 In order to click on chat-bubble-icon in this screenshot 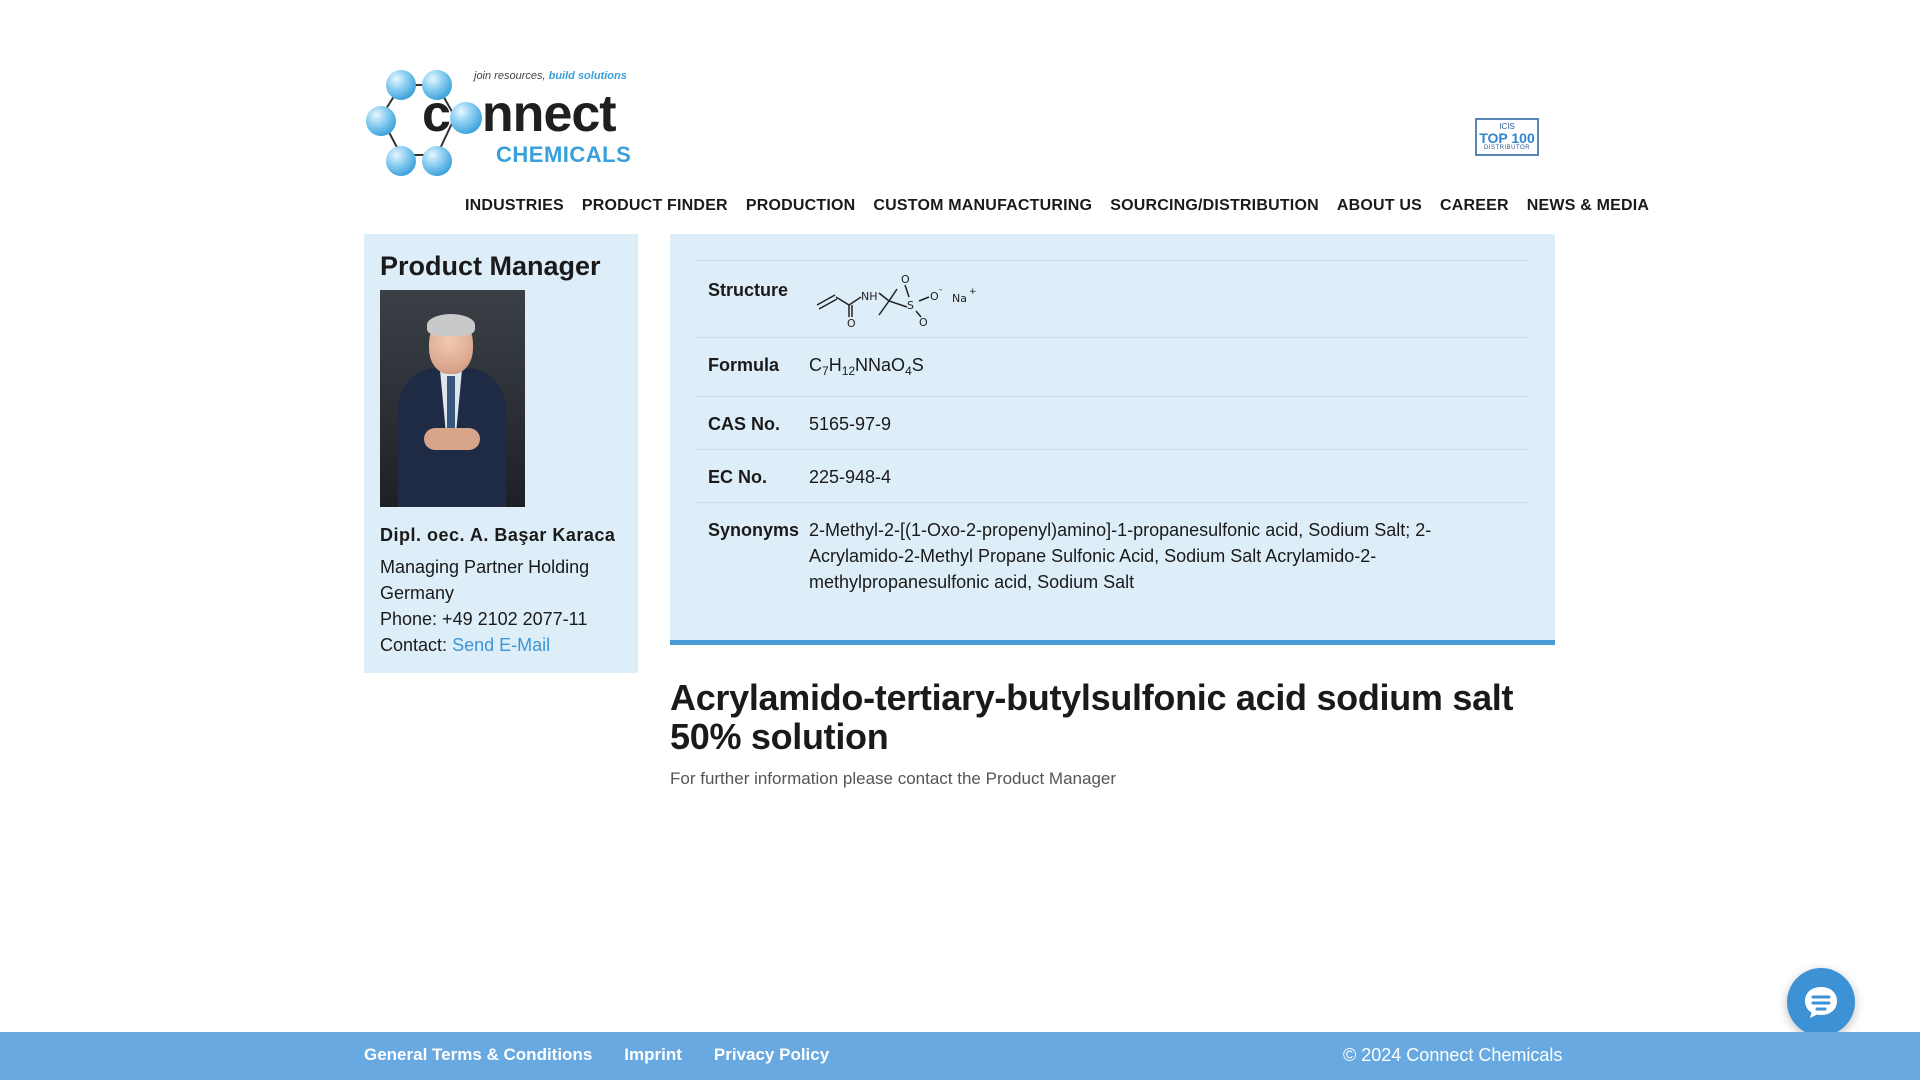, I will do `click(1821, 1002)`.